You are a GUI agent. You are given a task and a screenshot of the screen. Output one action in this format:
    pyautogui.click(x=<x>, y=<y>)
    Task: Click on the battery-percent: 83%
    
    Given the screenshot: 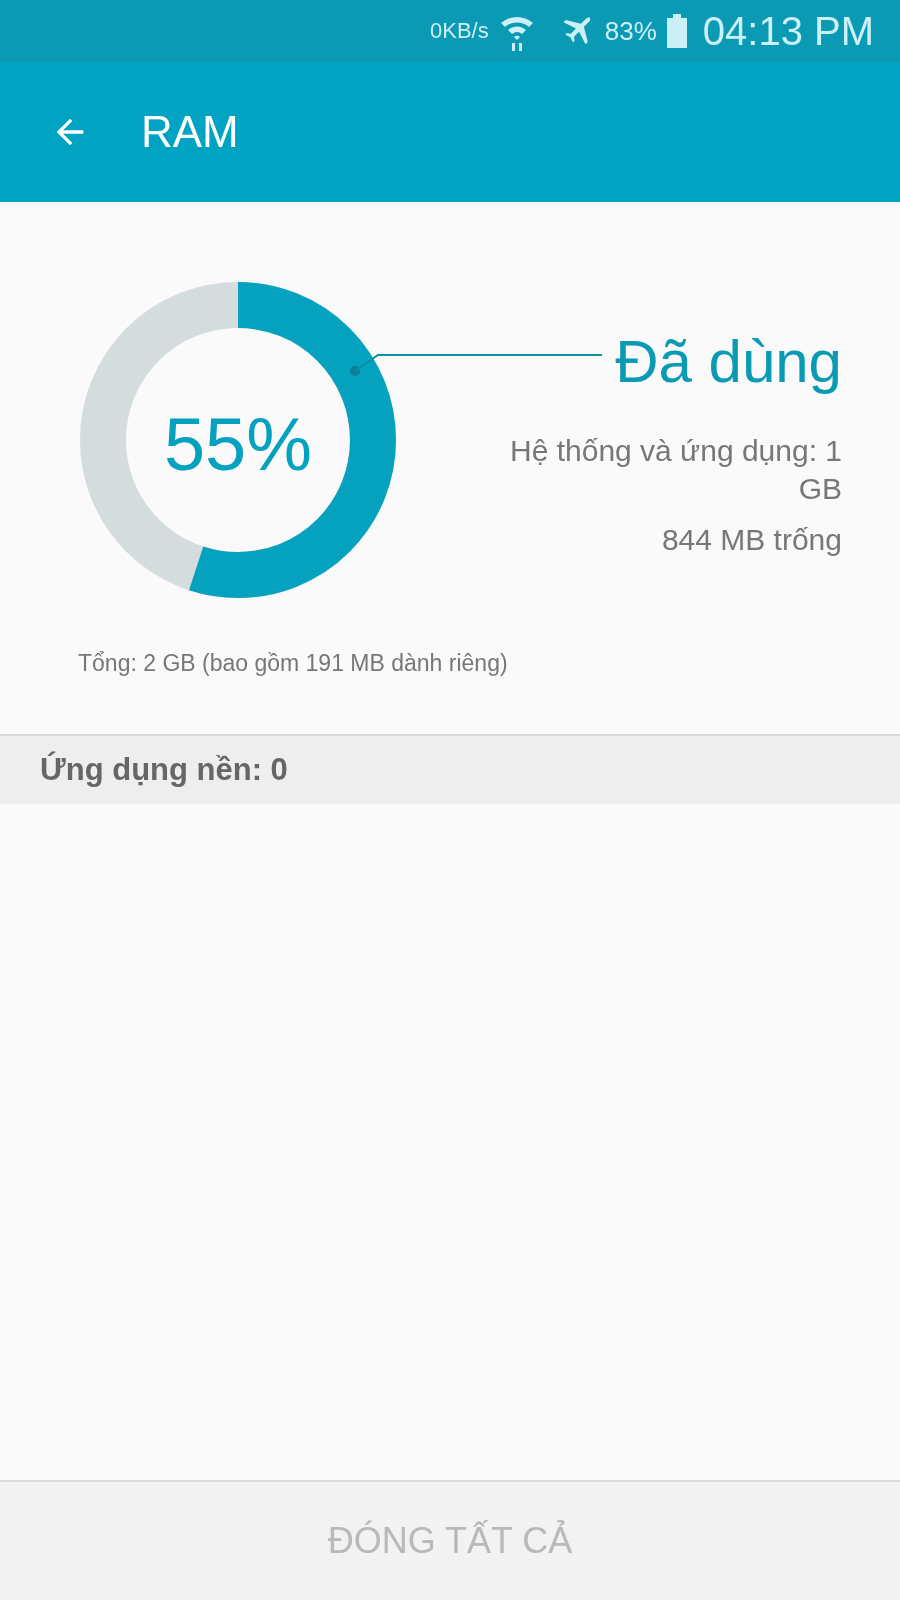 What is the action you would take?
    pyautogui.click(x=630, y=31)
    